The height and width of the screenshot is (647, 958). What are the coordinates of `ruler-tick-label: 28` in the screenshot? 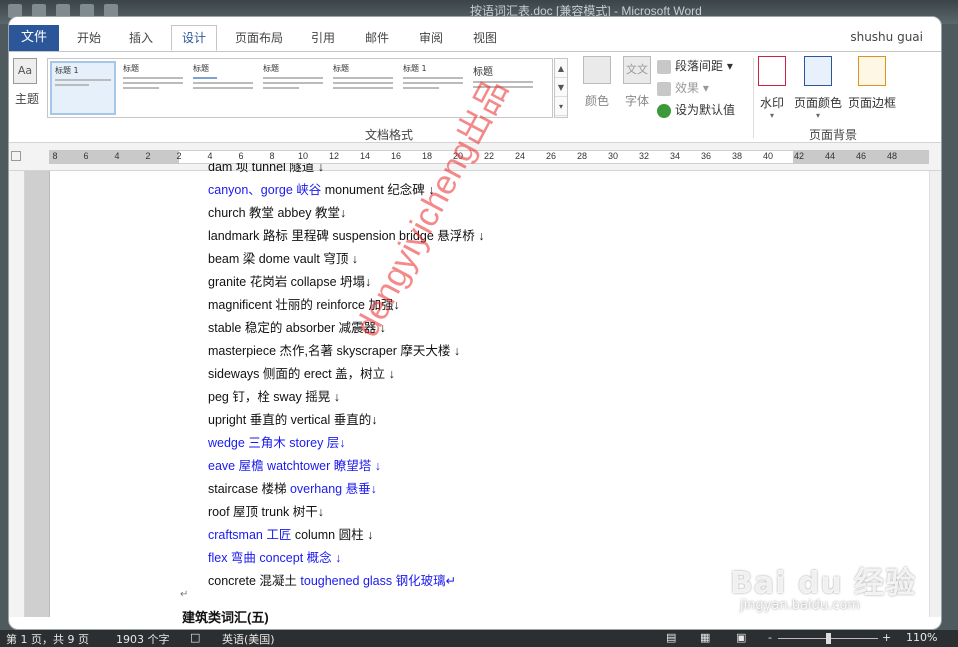 It's located at (581, 156).